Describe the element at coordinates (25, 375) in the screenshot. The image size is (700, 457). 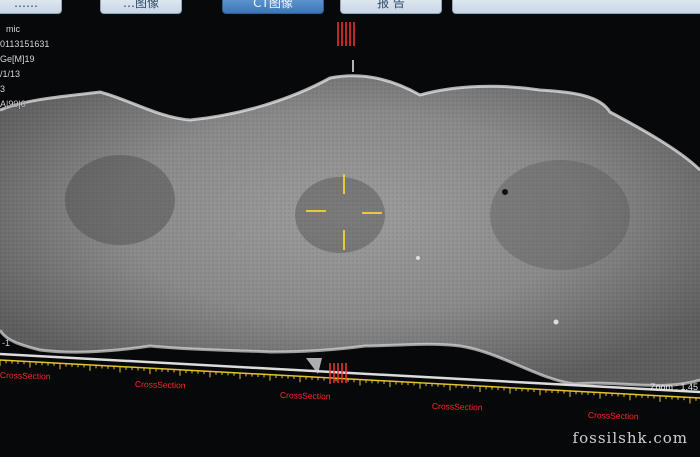
I see `cross-section-label-1: CrossSection` at that location.